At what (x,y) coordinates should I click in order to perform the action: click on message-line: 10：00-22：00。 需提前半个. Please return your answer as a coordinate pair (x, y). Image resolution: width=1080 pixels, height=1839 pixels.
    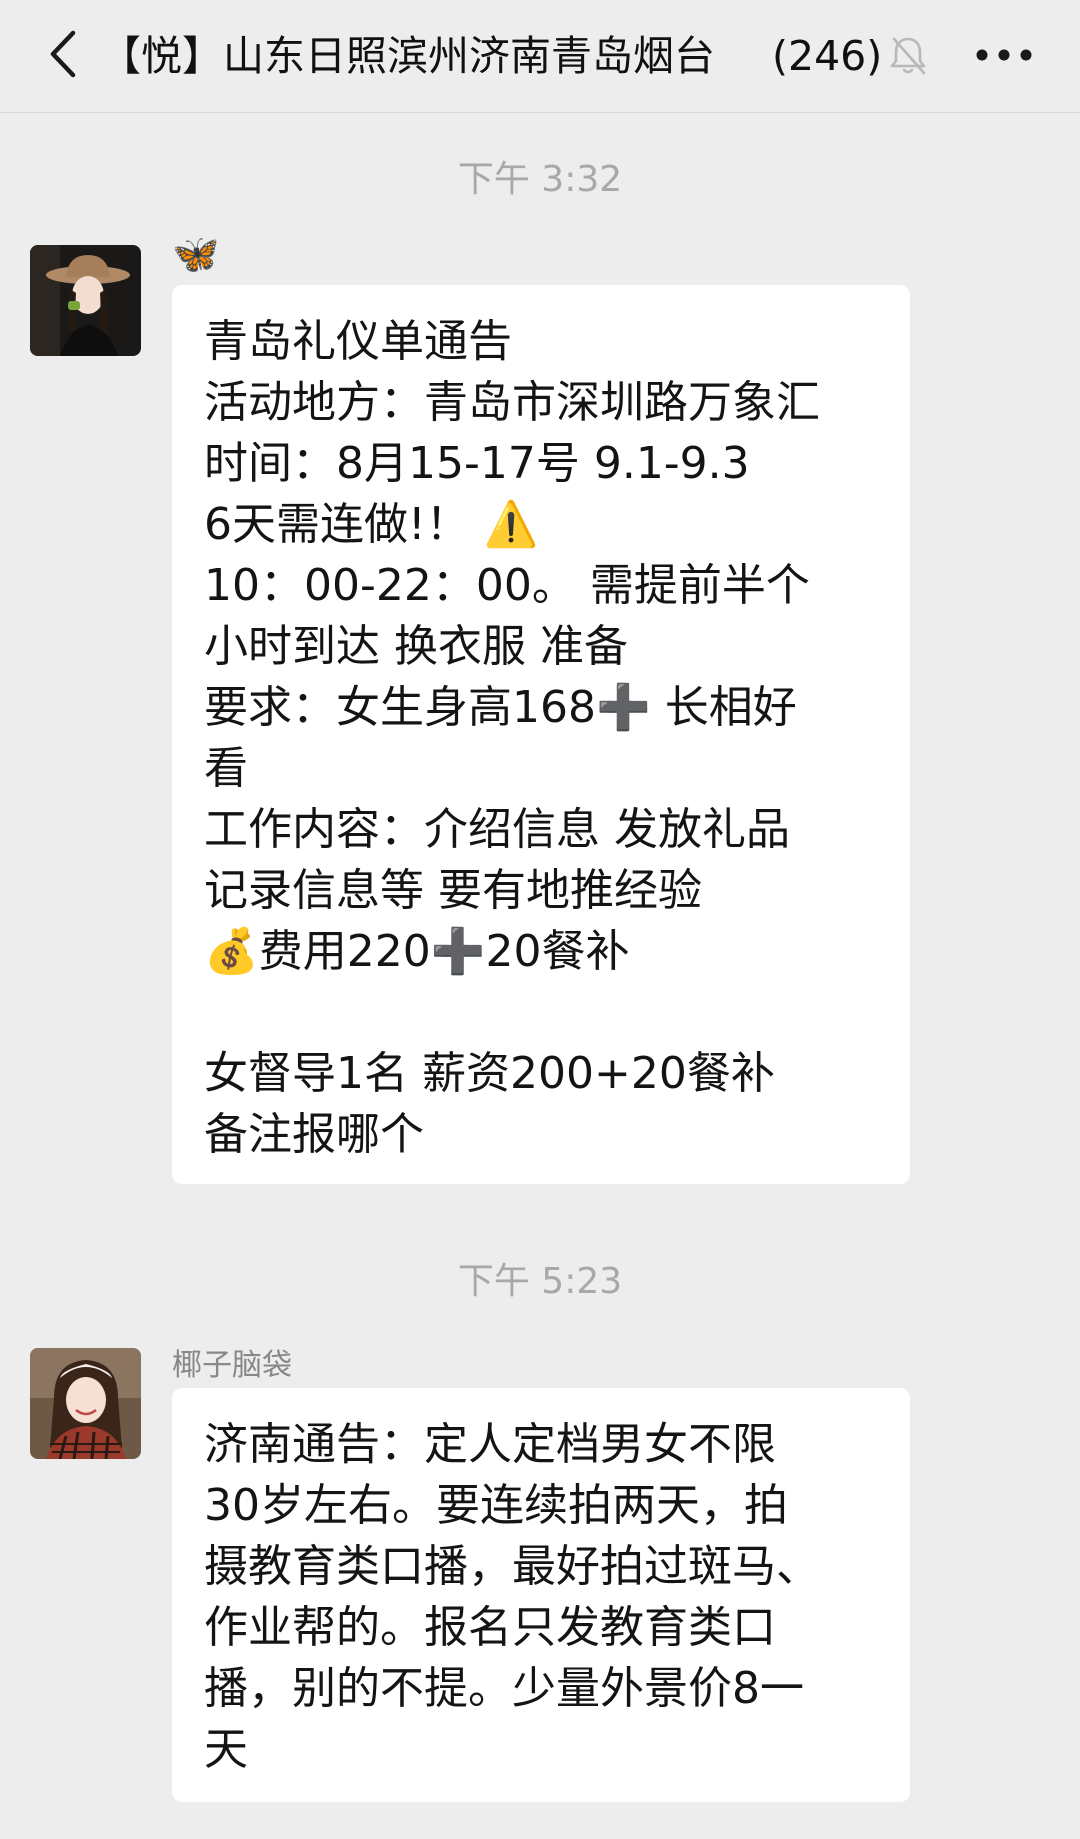
    Looking at the image, I should click on (507, 585).